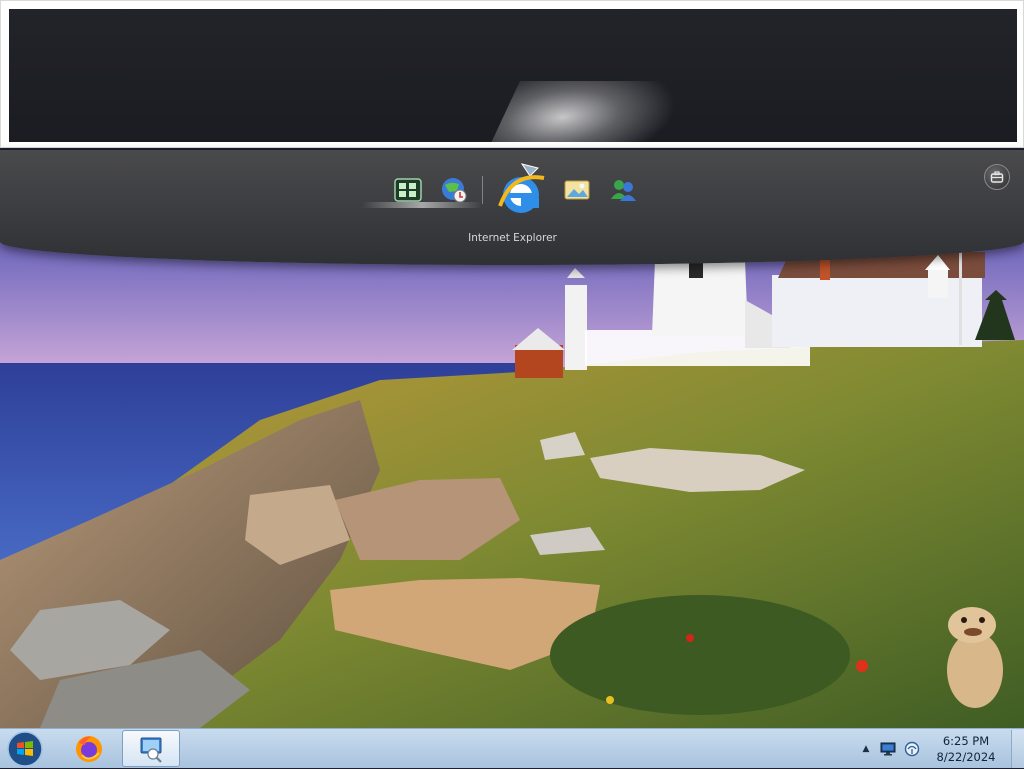  I want to click on dock-items, so click(515, 190).